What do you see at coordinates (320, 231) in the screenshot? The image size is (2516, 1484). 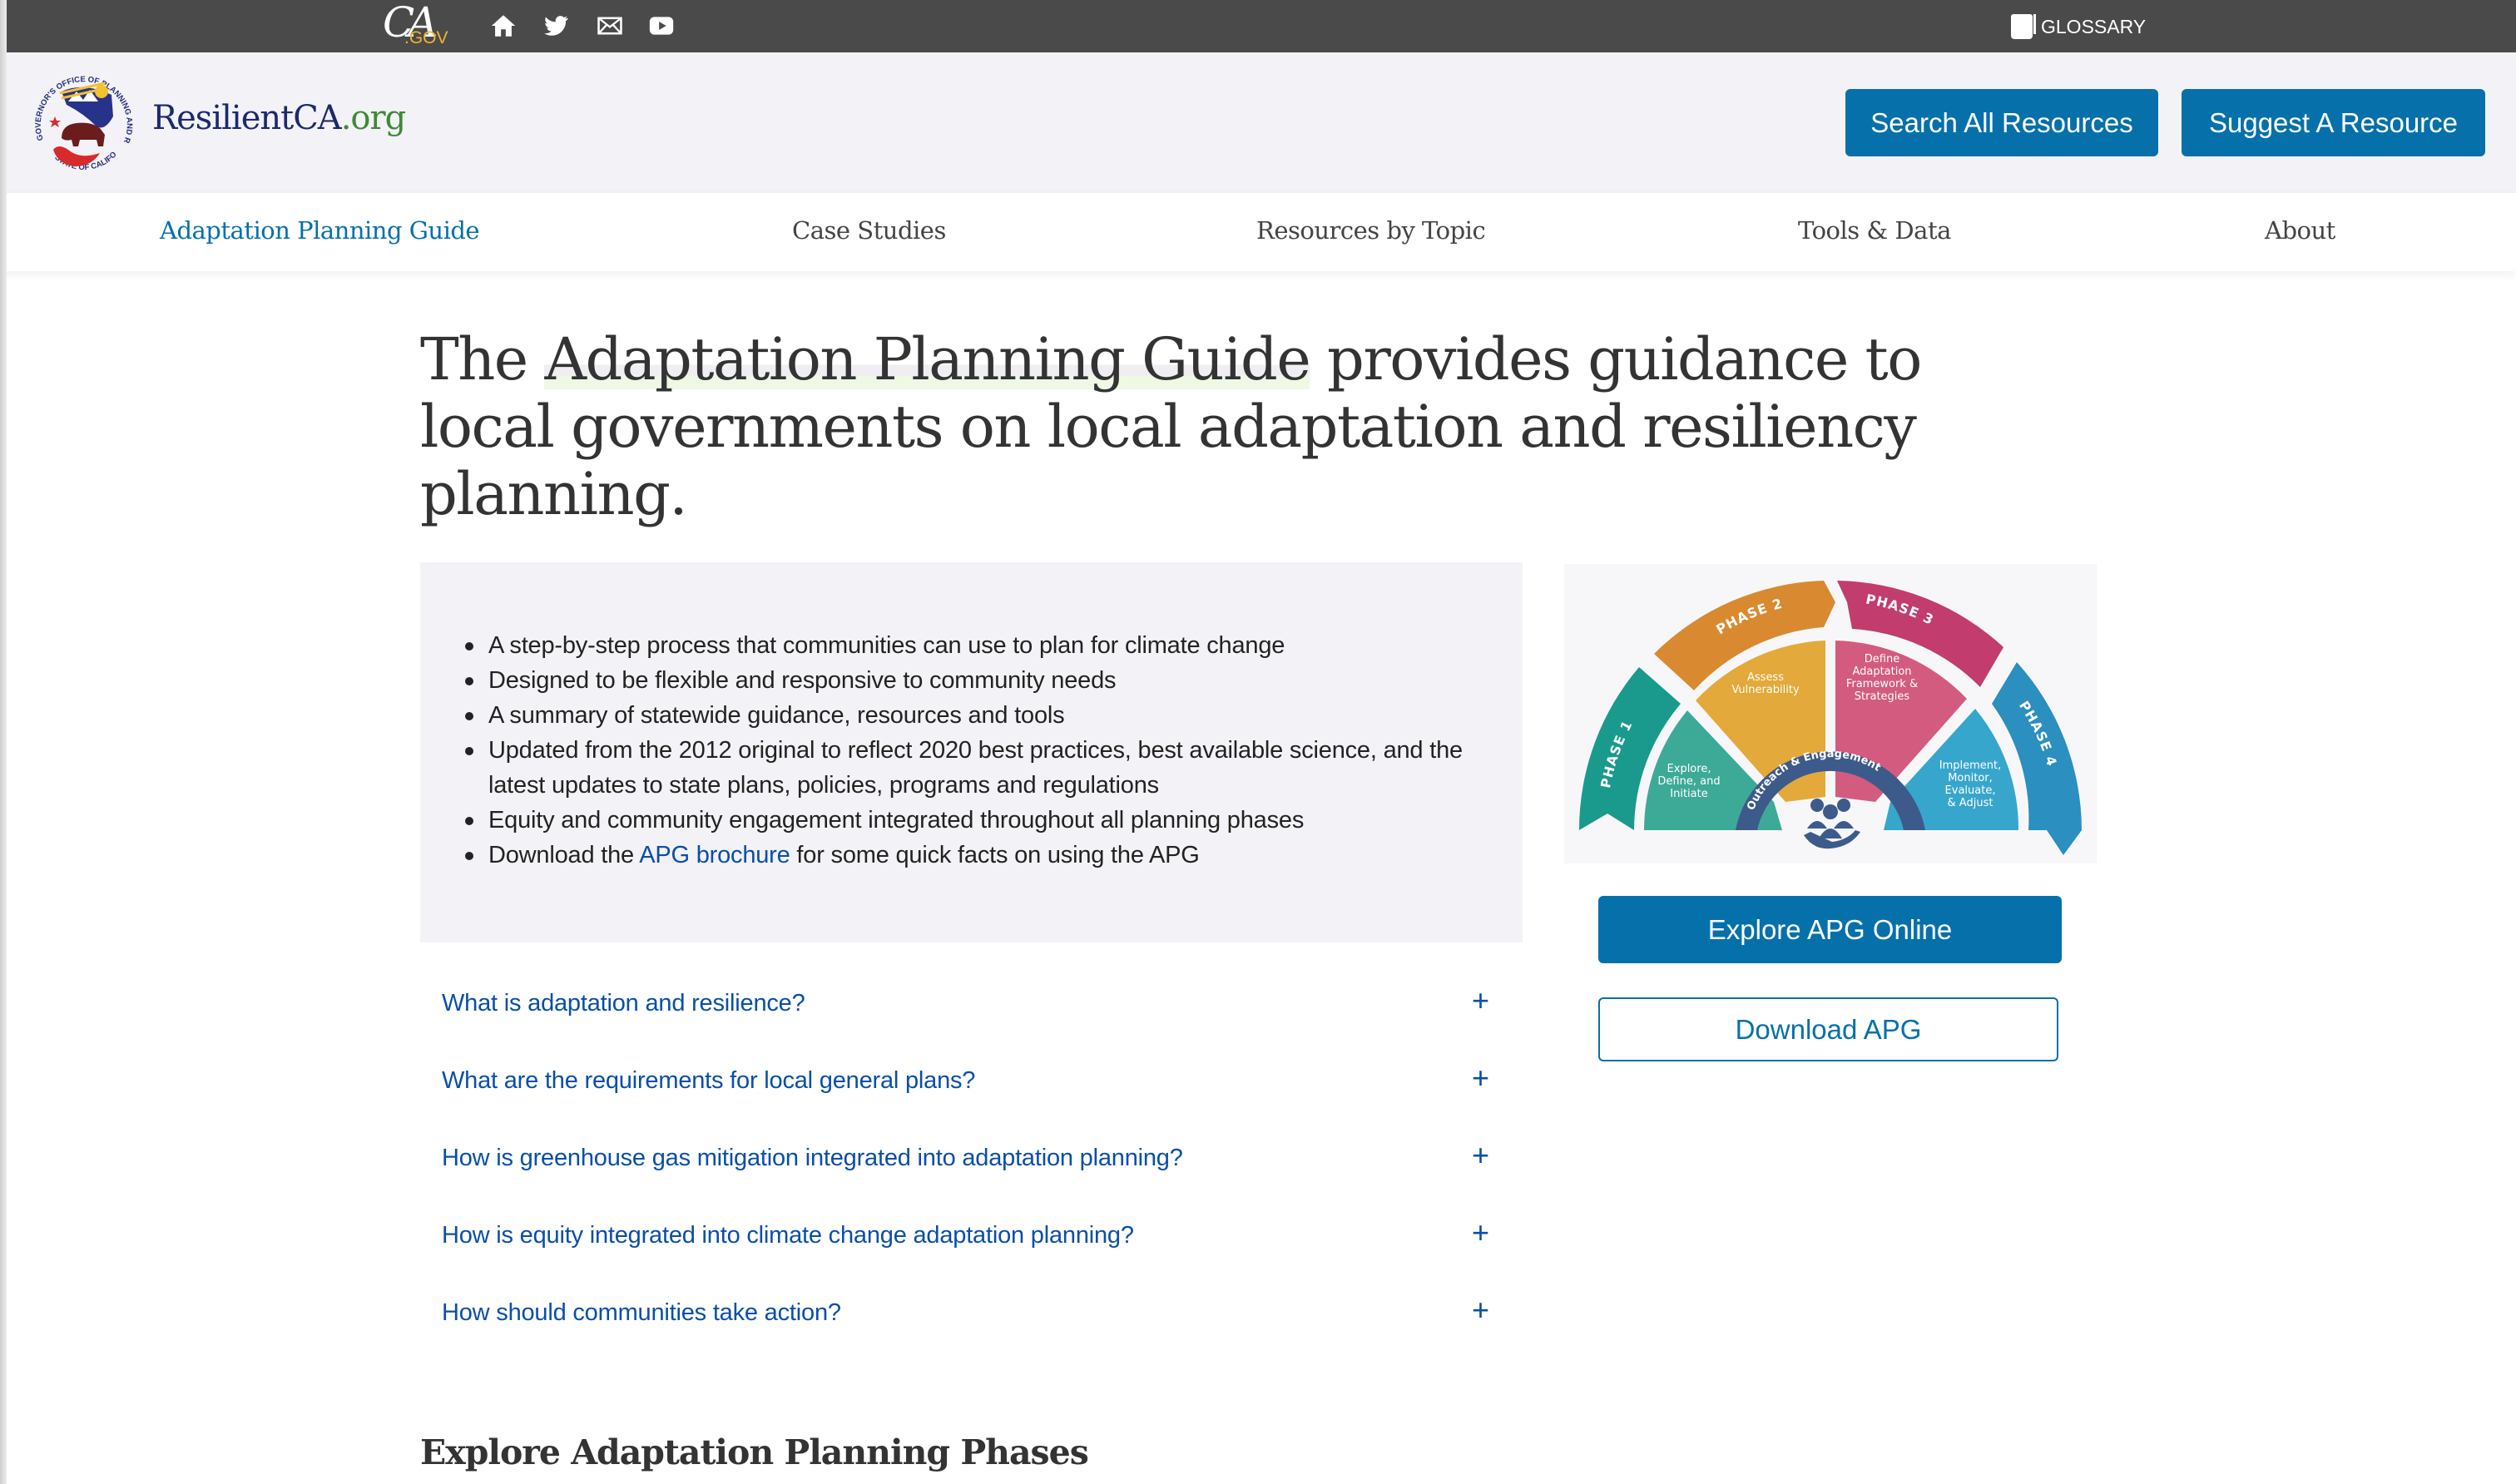 I see `nav-adaptation-planning-guide: Adaptation Planning Guide` at bounding box center [320, 231].